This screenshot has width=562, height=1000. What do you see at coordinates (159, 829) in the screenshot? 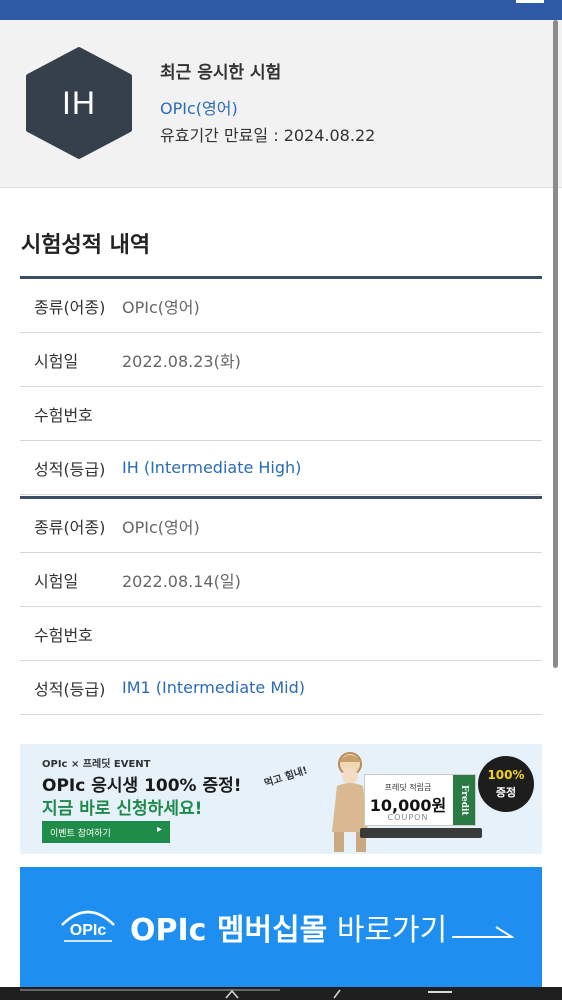
I see `play-arrow-icon: ▸` at bounding box center [159, 829].